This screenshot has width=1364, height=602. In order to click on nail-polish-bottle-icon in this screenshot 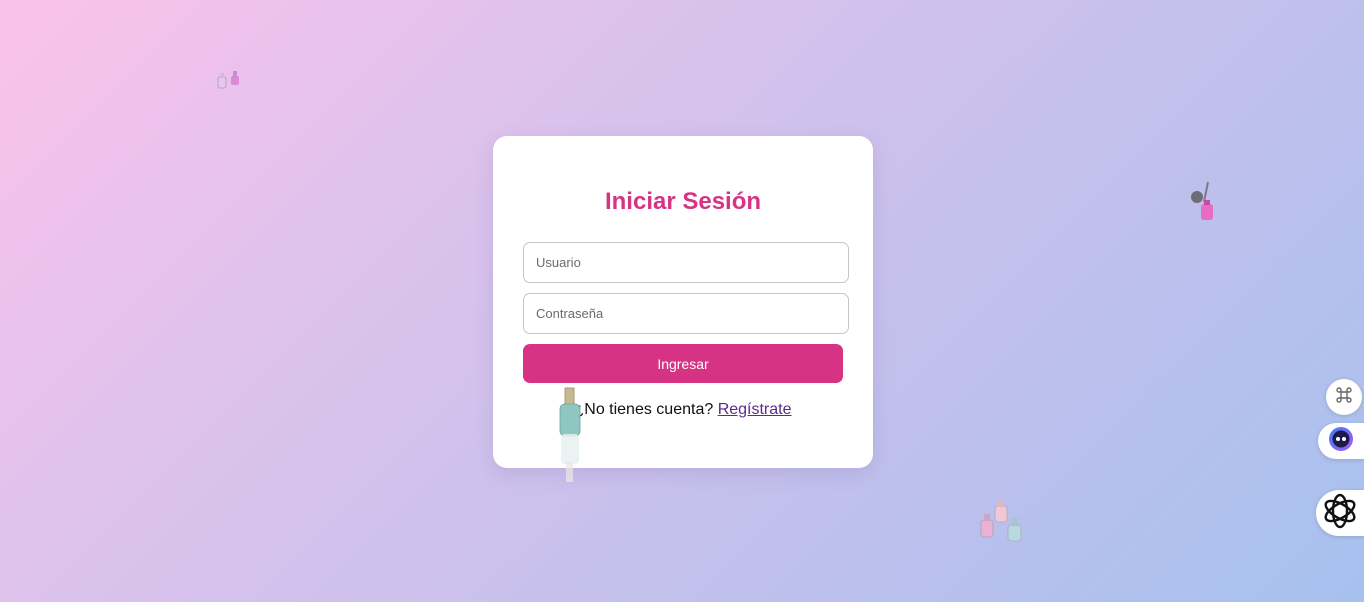, I will do `click(571, 437)`.